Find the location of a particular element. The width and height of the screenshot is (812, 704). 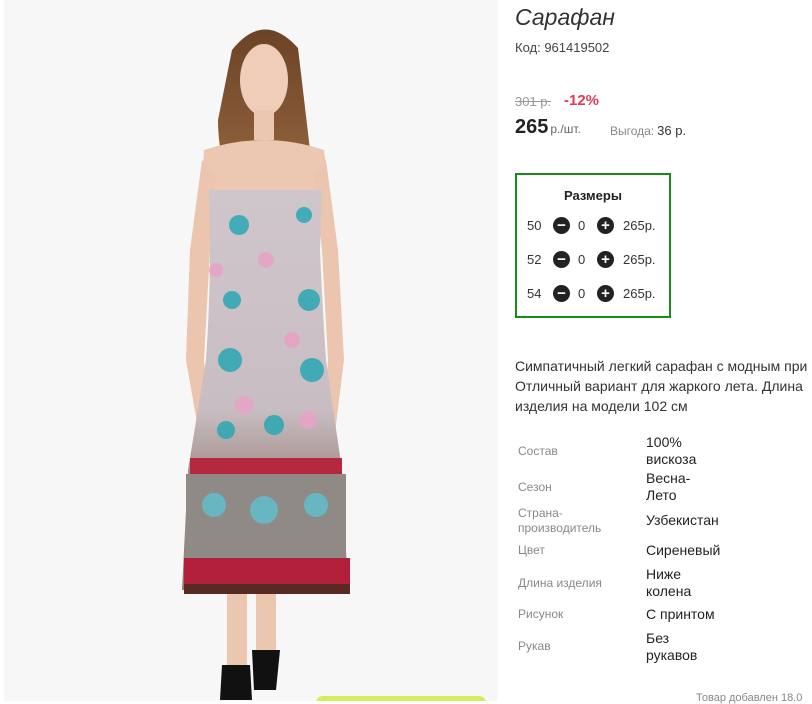

property-value: Узбекистан is located at coordinates (682, 520).